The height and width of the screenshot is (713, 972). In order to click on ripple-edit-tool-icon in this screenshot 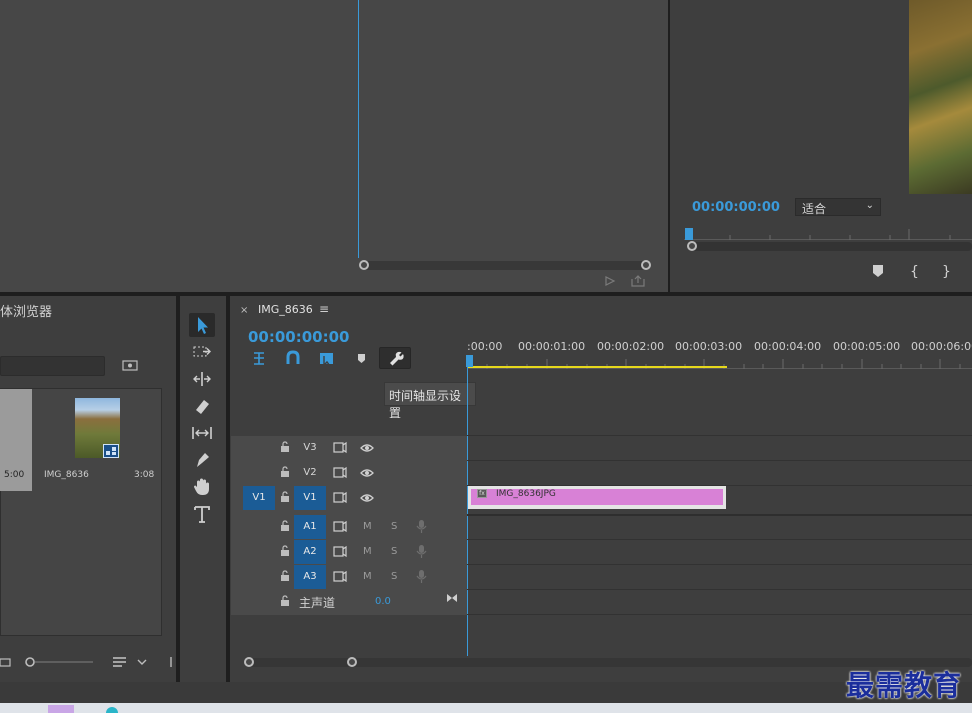, I will do `click(202, 379)`.